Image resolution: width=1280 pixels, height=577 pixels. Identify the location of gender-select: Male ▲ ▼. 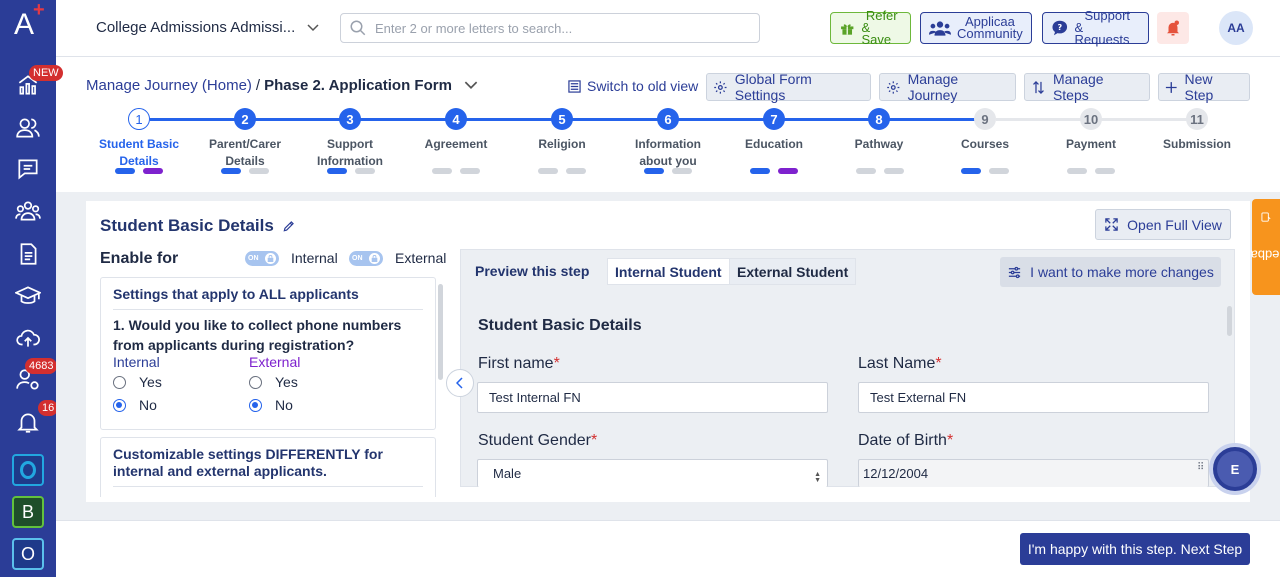
(652, 473).